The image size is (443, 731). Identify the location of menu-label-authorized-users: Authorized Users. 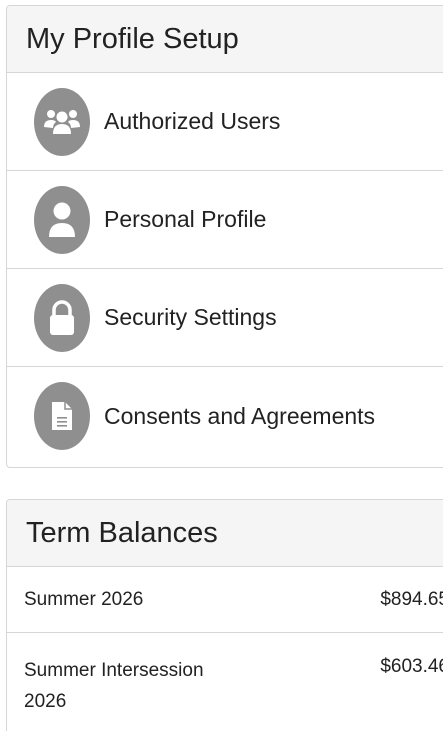
(192, 121).